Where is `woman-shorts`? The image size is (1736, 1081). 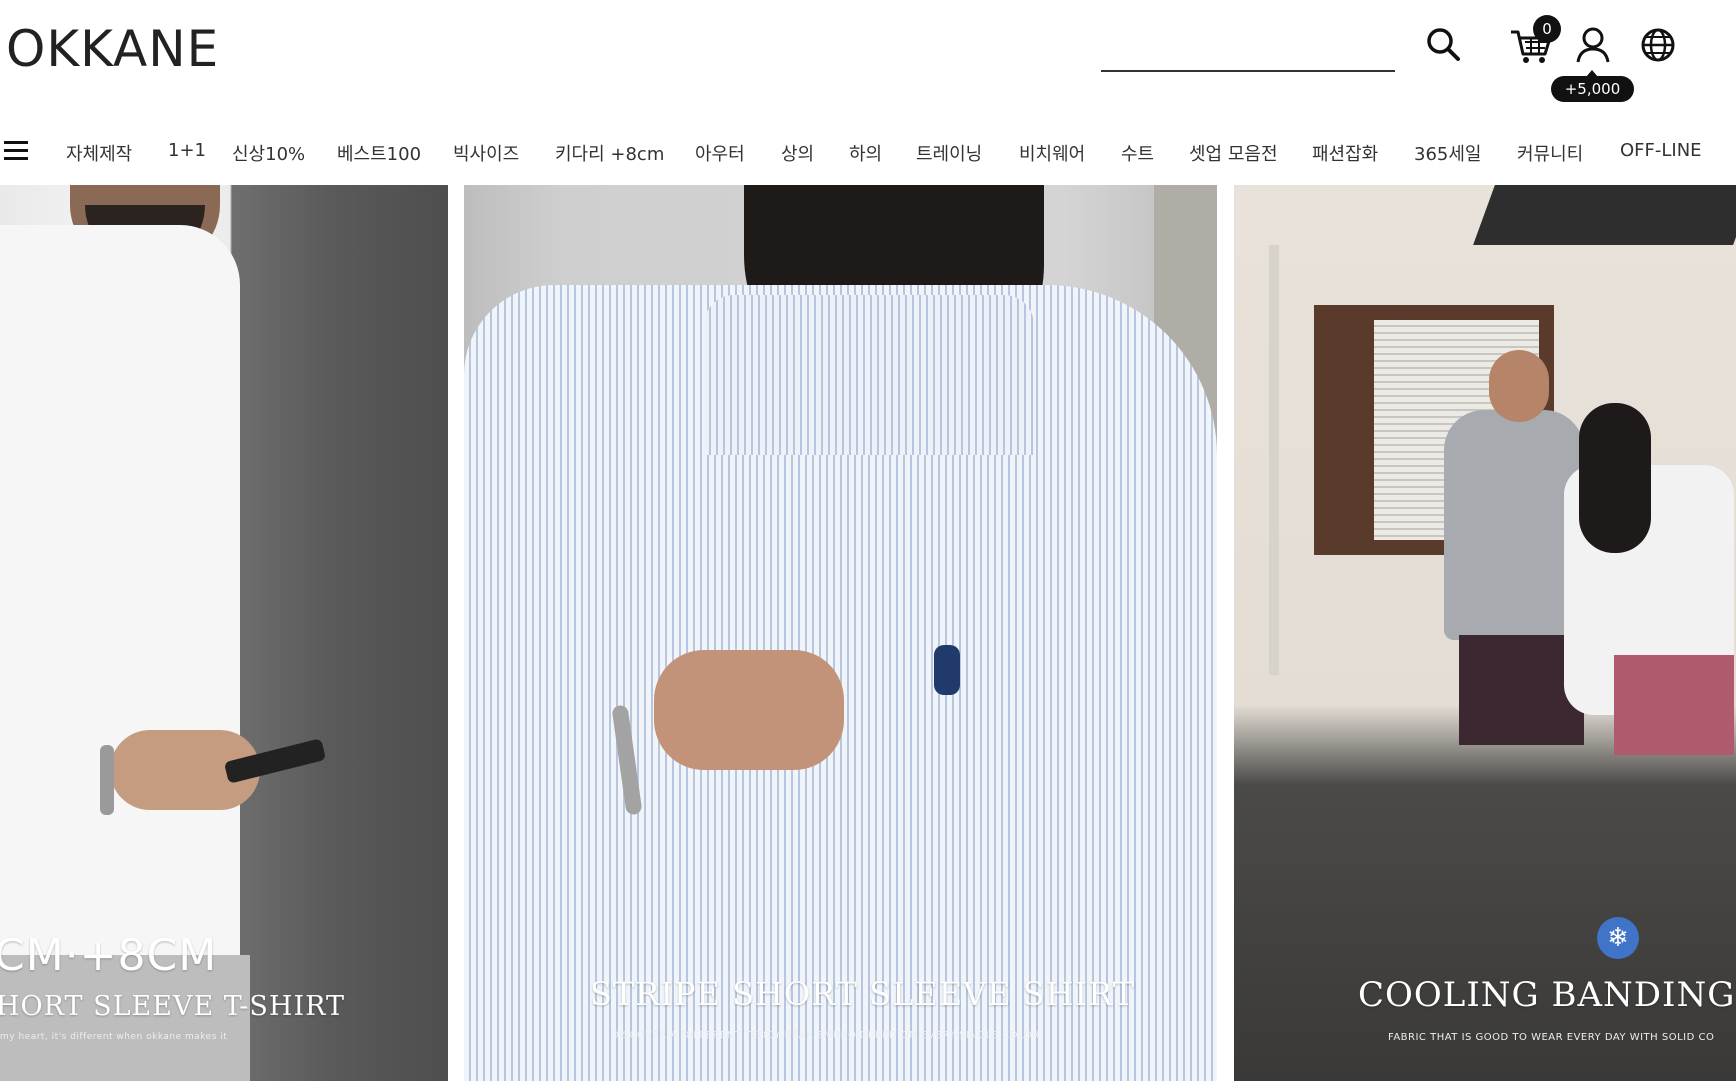
woman-shorts is located at coordinates (1674, 705).